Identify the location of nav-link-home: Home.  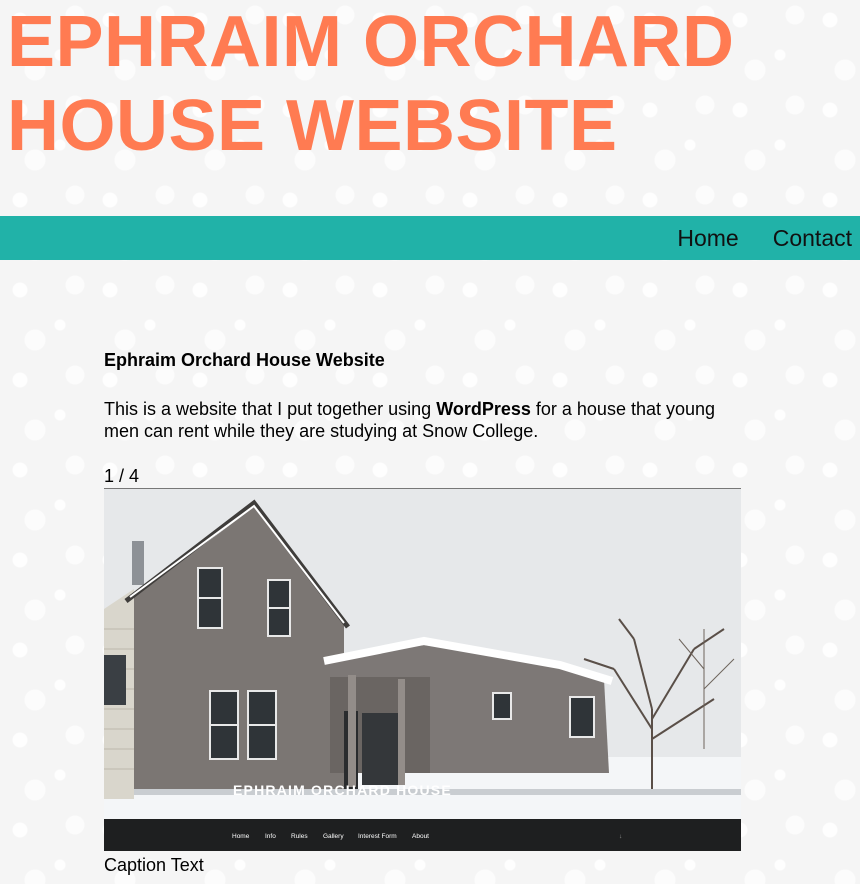
(707, 238).